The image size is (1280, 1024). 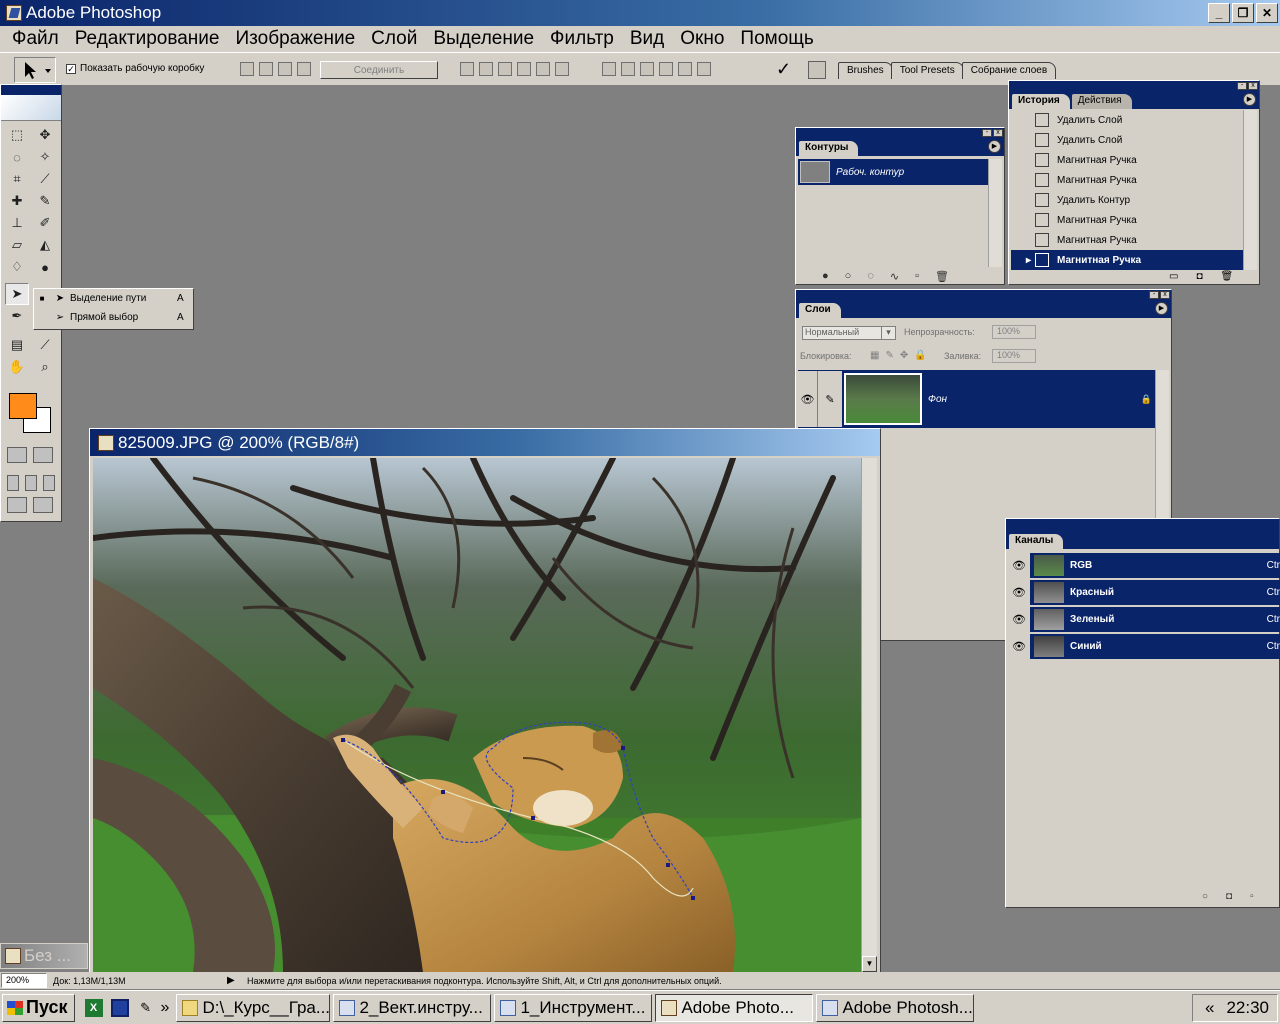 I want to click on jump-to-imageready-icon, so click(x=17, y=505).